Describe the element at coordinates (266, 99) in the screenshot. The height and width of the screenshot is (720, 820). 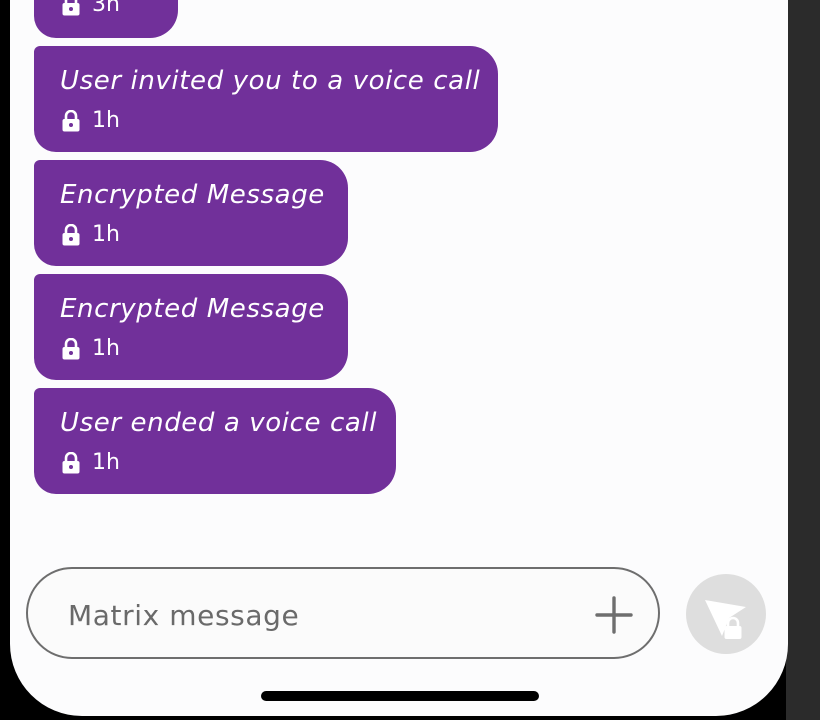
I see `message-bubble: User invited you to a voice call 1h` at that location.